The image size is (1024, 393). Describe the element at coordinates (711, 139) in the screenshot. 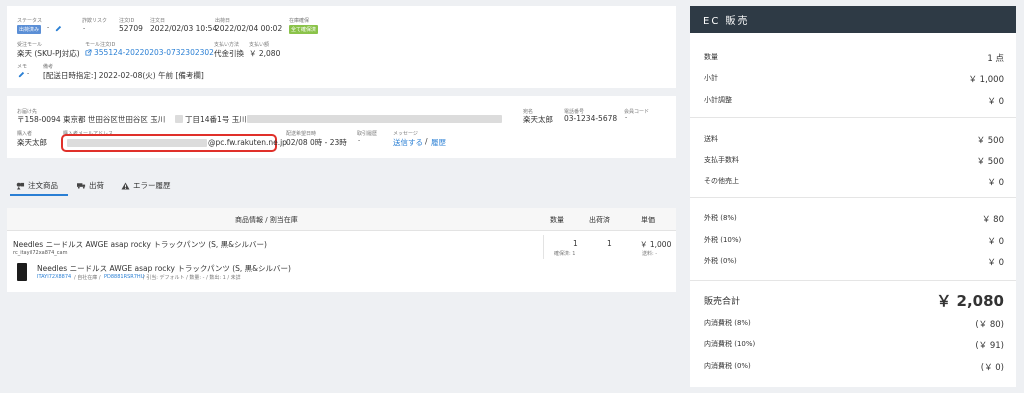

I see `ec-row-shipping-label: 送料` at that location.